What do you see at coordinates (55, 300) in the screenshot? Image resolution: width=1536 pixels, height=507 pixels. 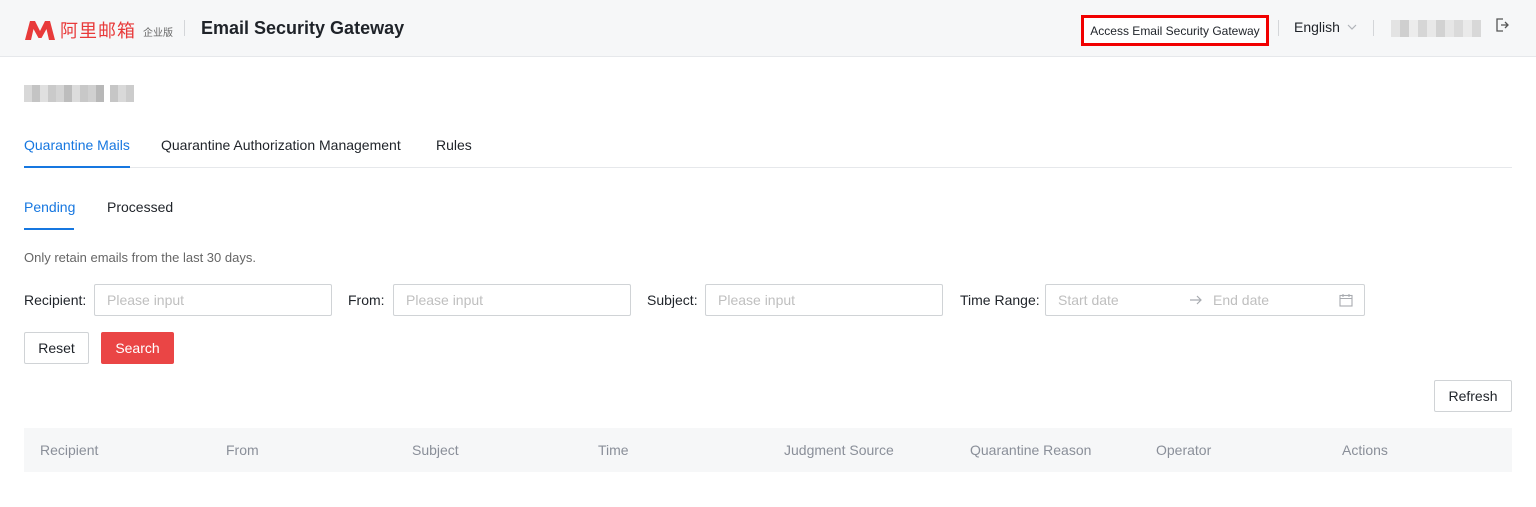 I see `recipient-label: Recipient:` at bounding box center [55, 300].